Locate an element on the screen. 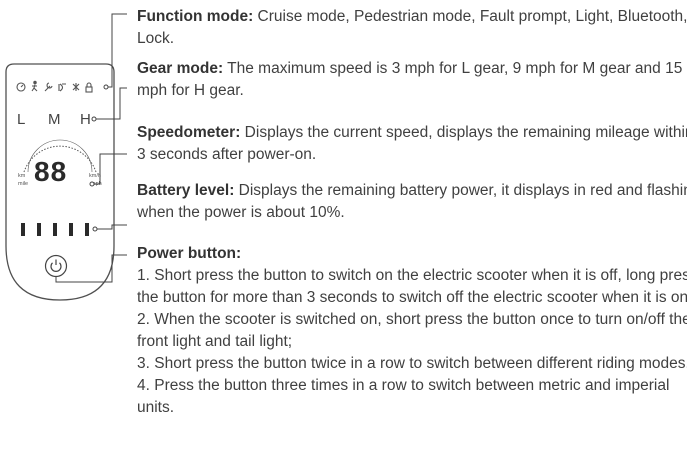 Image resolution: width=687 pixels, height=465 pixels. power-icon is located at coordinates (56, 265).